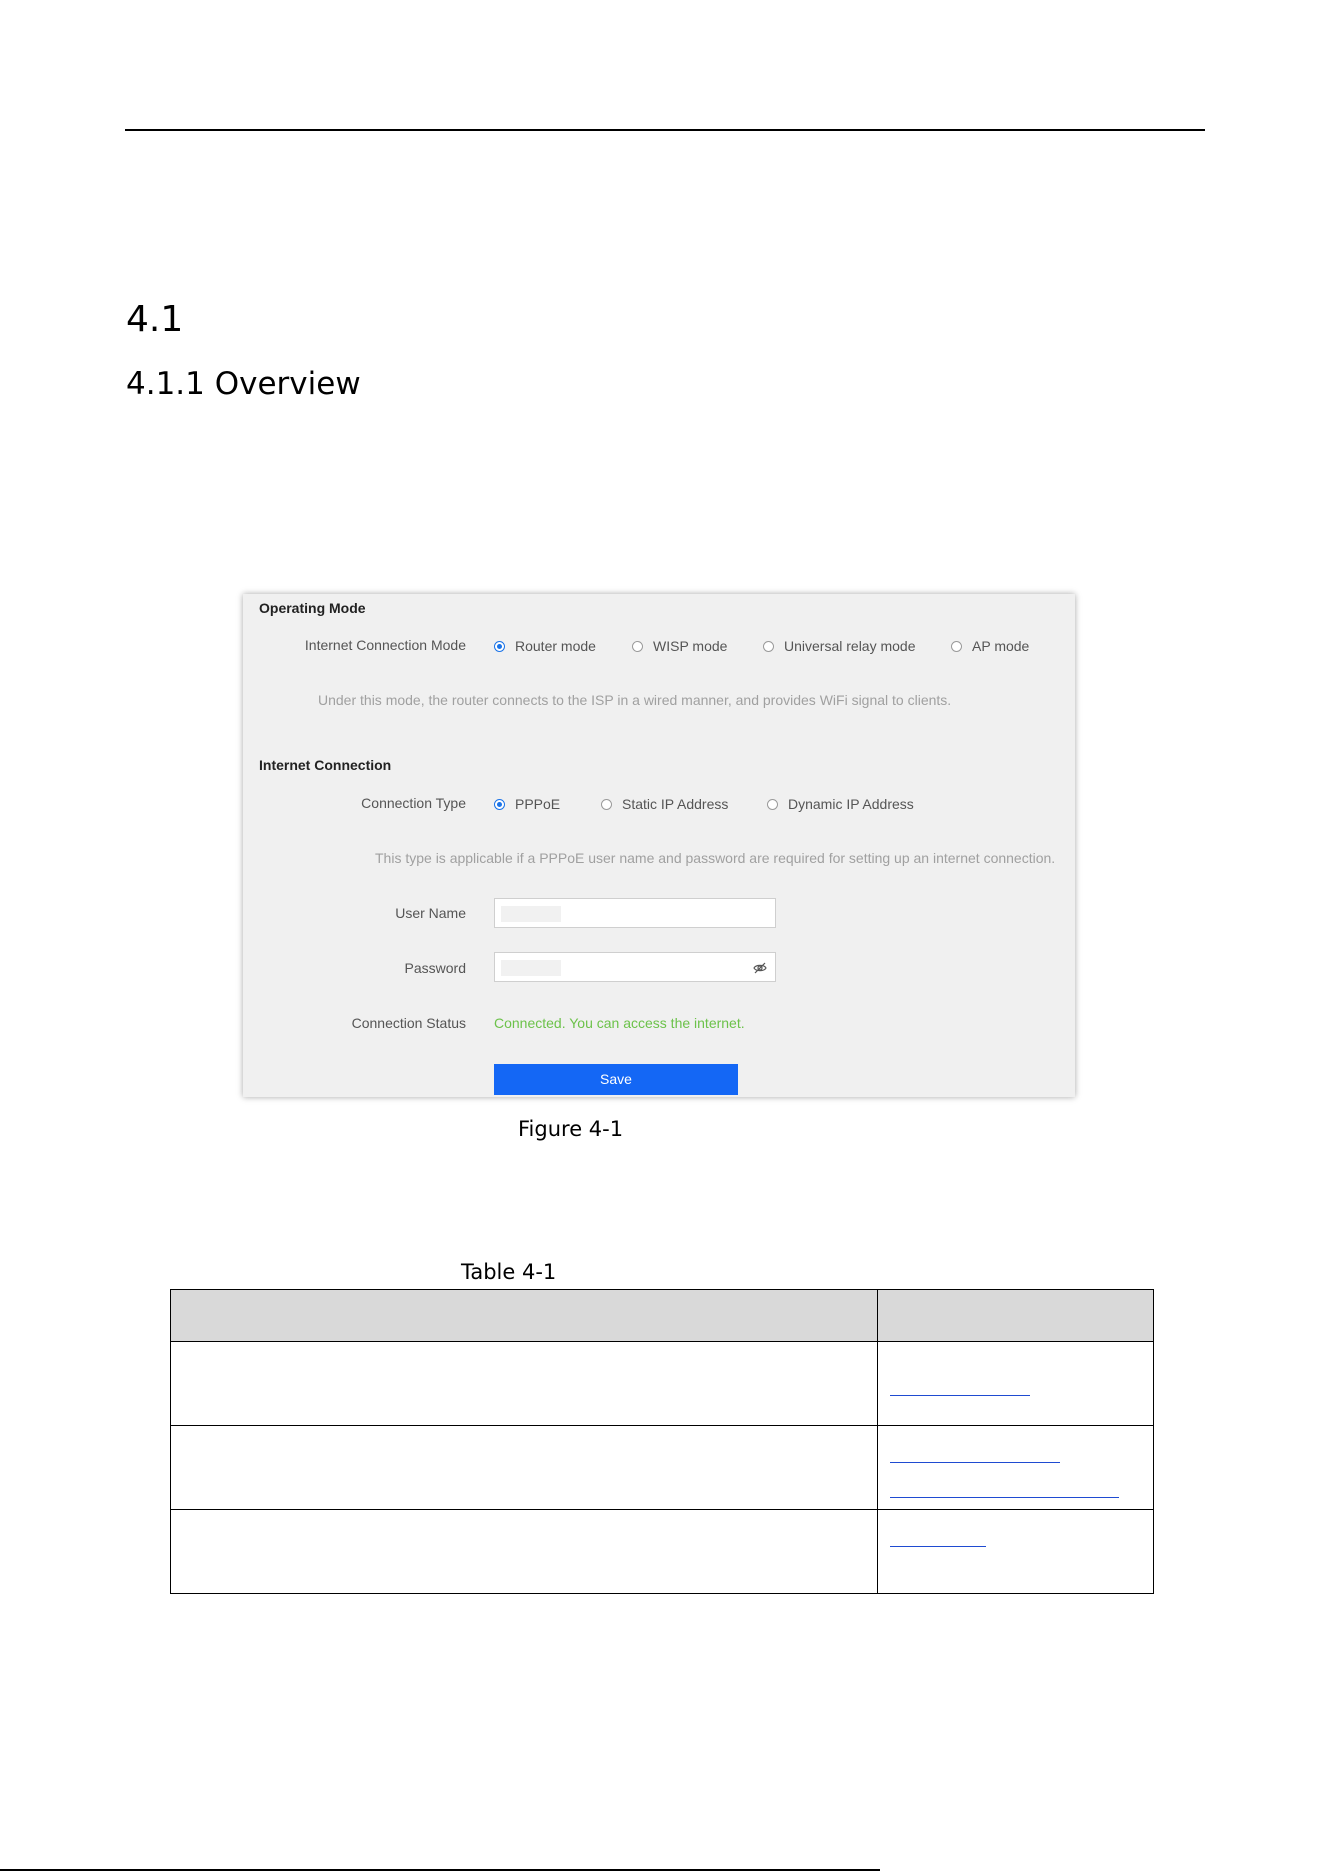  I want to click on figure-caption: Figure 4-1, so click(571, 1129).